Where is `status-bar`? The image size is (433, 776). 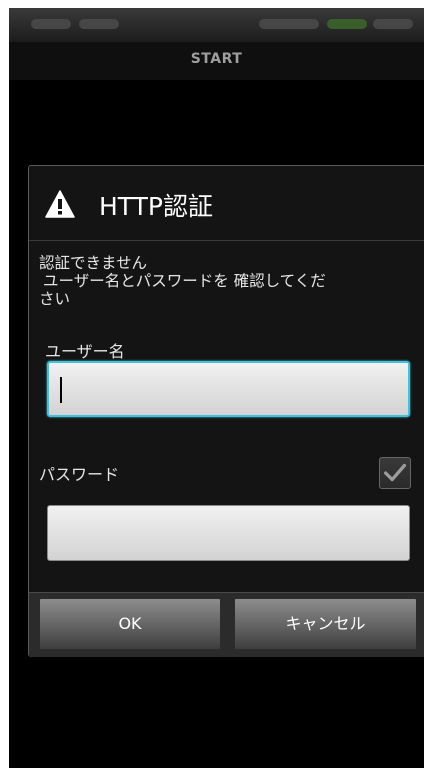 status-bar is located at coordinates (216, 25).